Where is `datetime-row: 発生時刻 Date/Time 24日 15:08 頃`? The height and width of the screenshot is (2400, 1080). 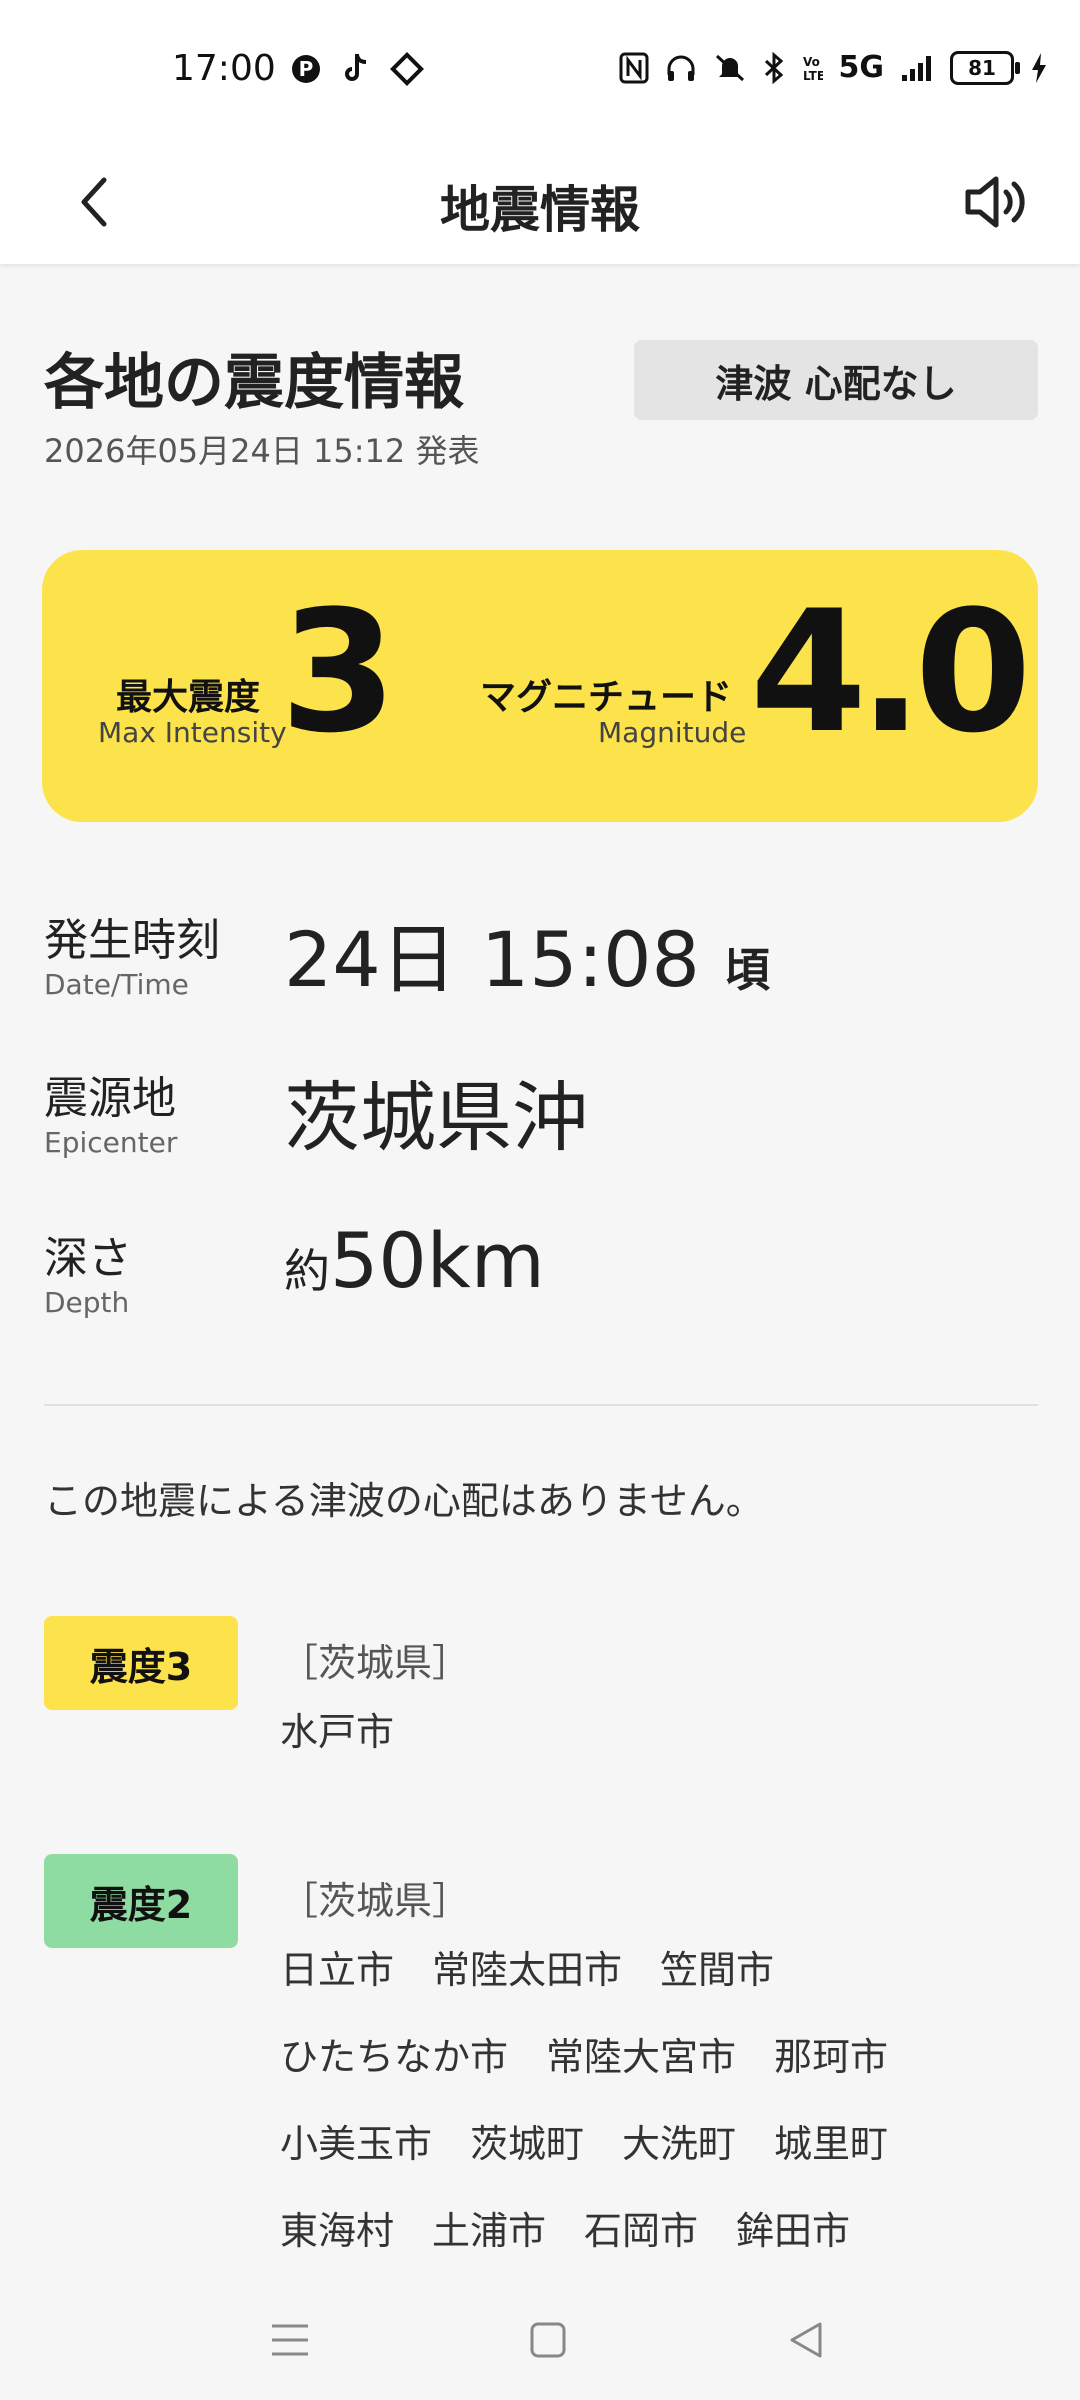
datetime-row: 発生時刻 Date/Time 24日 15:08 頃 is located at coordinates (544, 969).